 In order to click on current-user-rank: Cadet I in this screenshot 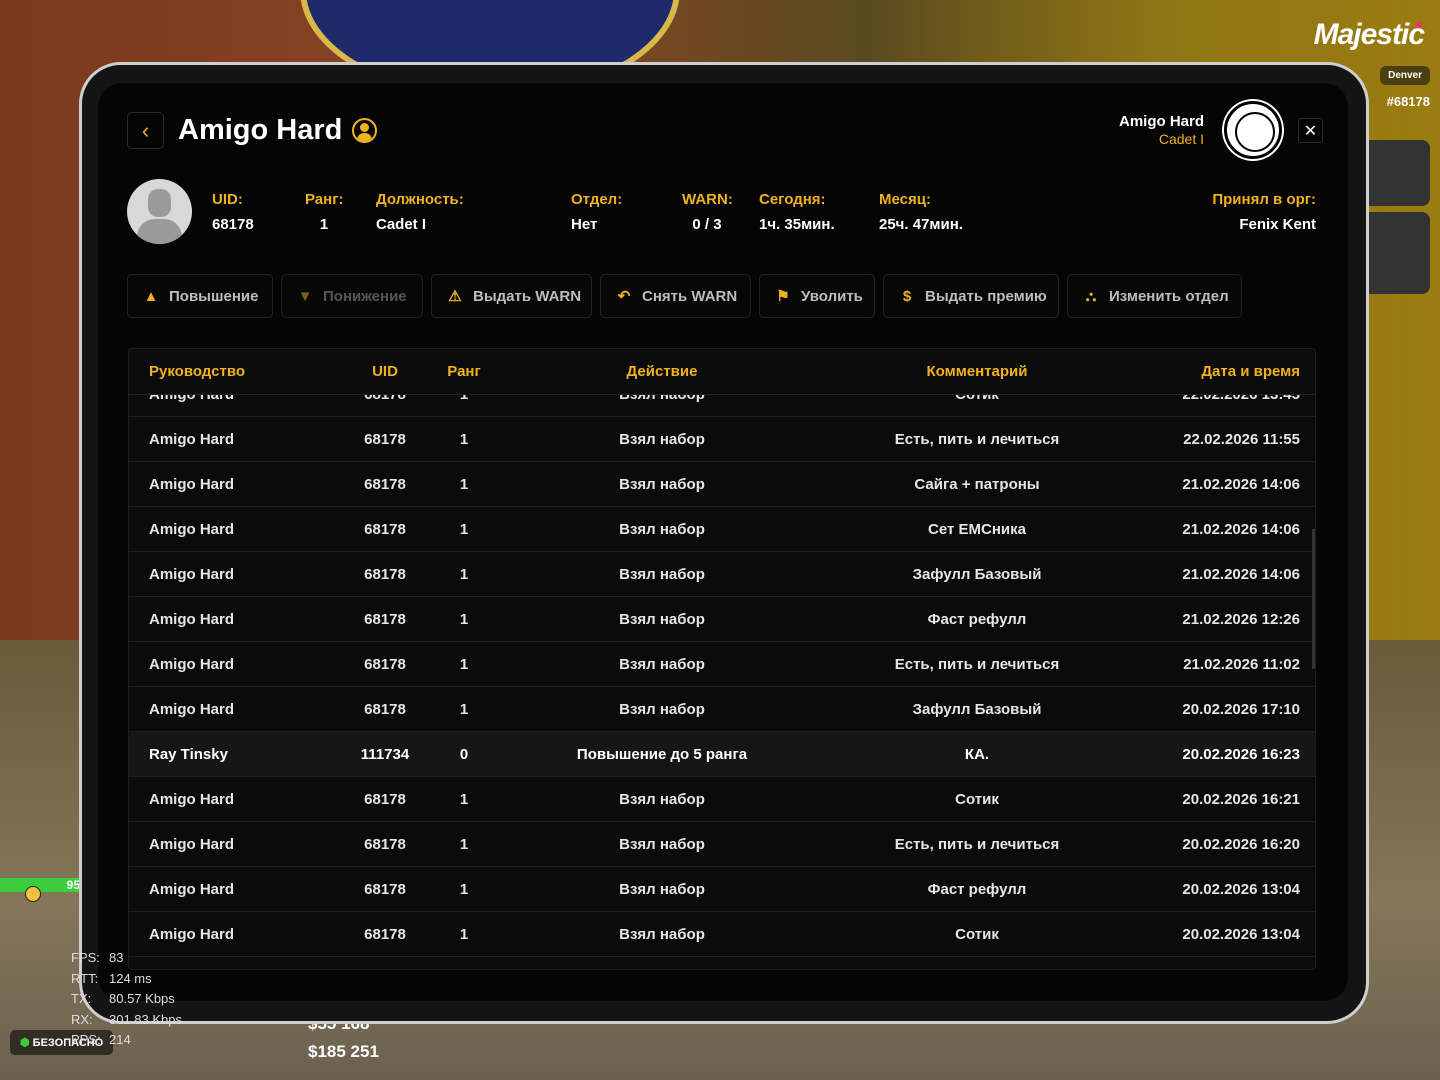, I will do `click(1181, 139)`.